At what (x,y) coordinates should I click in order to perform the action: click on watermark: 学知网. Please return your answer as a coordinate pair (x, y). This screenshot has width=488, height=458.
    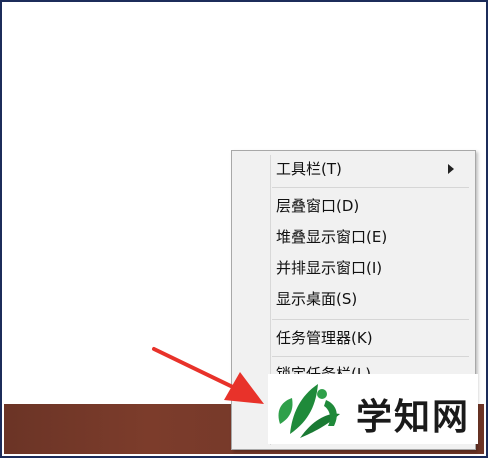
    Looking at the image, I should click on (373, 409).